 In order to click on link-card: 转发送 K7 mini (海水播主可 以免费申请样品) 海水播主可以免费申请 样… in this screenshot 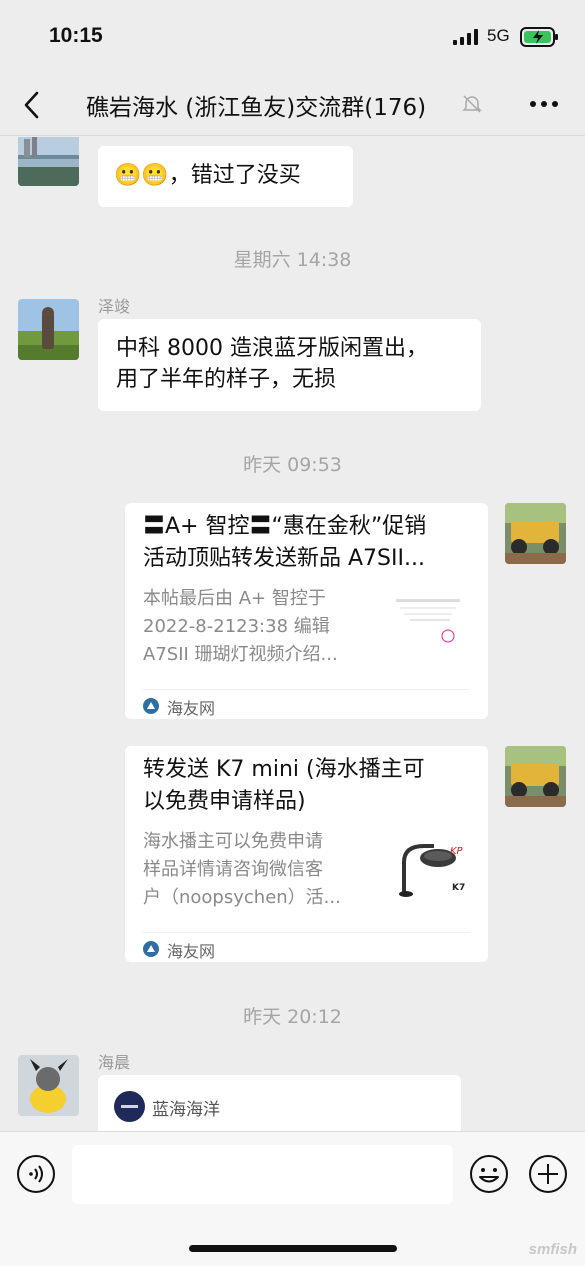, I will do `click(306, 854)`.